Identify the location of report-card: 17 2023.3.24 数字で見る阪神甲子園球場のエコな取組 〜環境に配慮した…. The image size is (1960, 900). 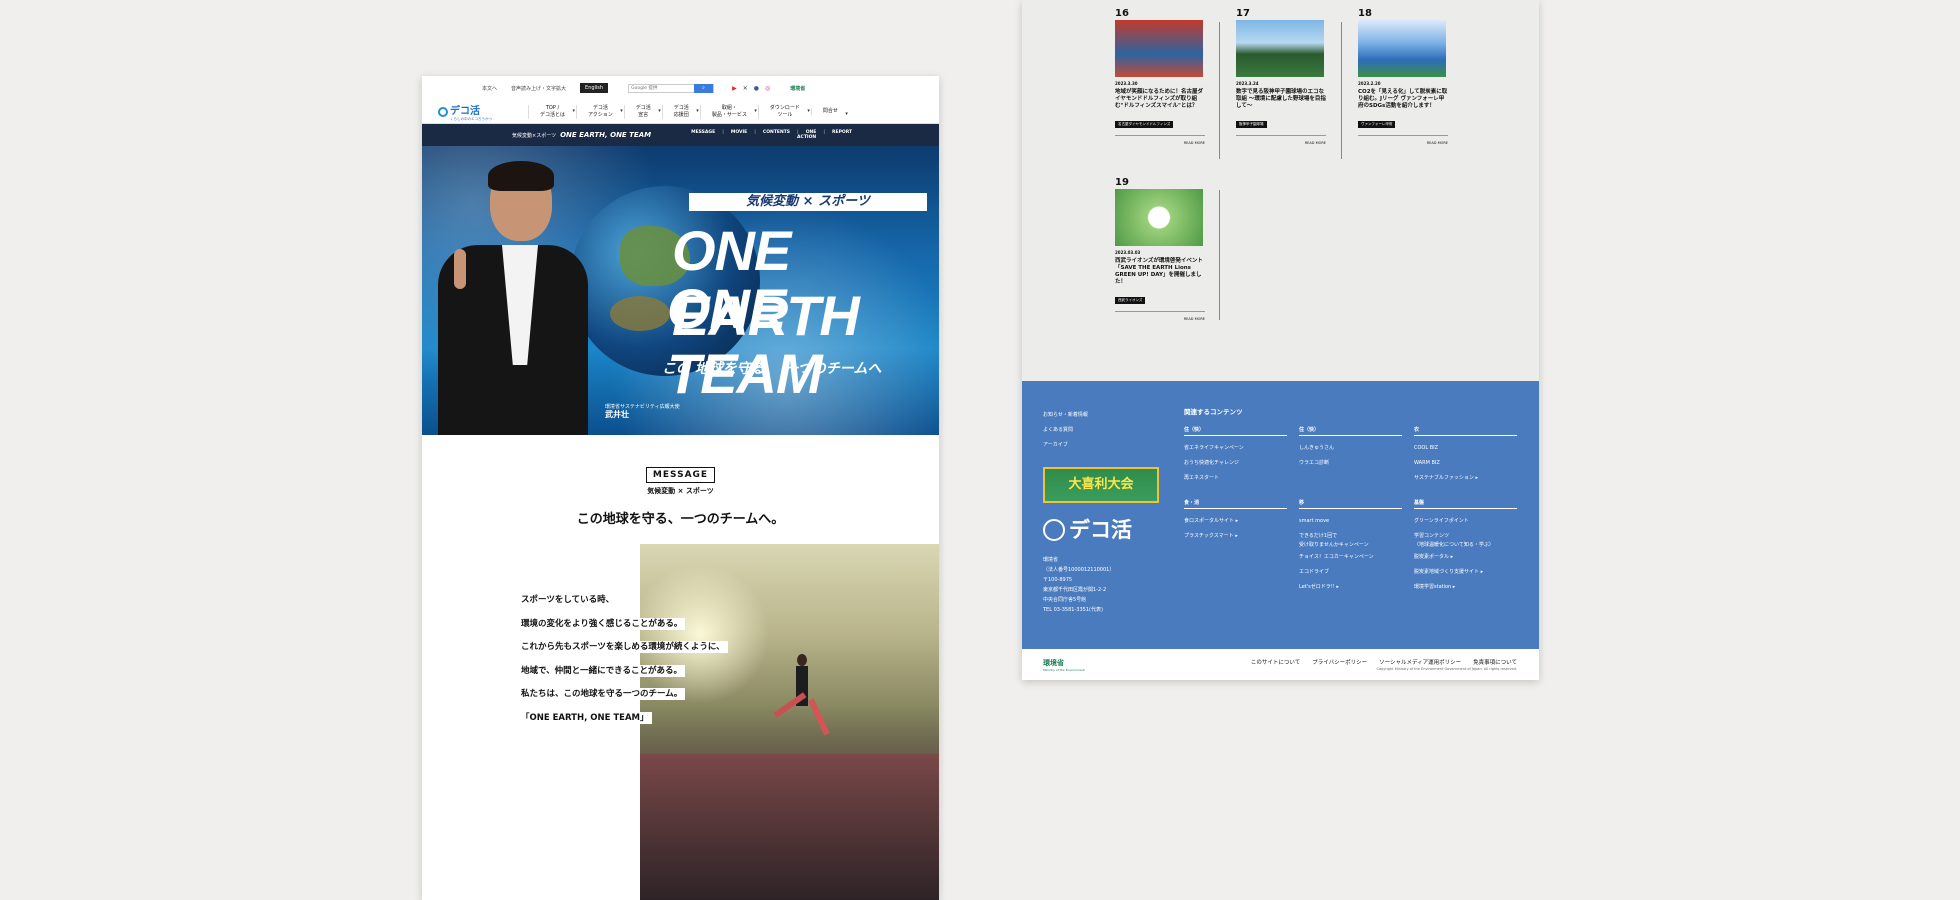
(1281, 76).